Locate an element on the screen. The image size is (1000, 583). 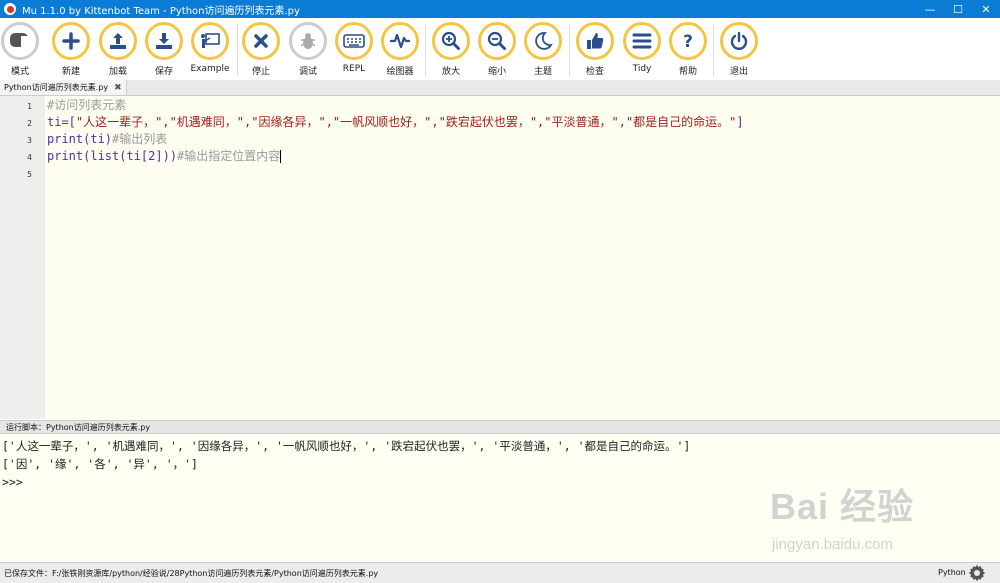
mode-indicator: Python is located at coordinates (952, 572).